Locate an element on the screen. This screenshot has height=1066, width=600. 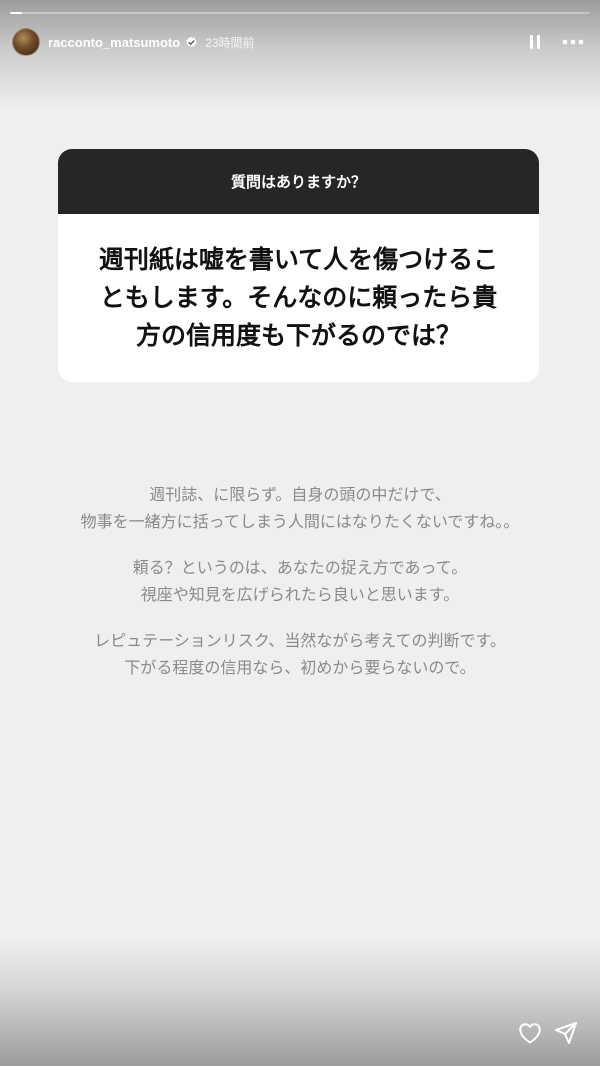
progress-track is located at coordinates (300, 13).